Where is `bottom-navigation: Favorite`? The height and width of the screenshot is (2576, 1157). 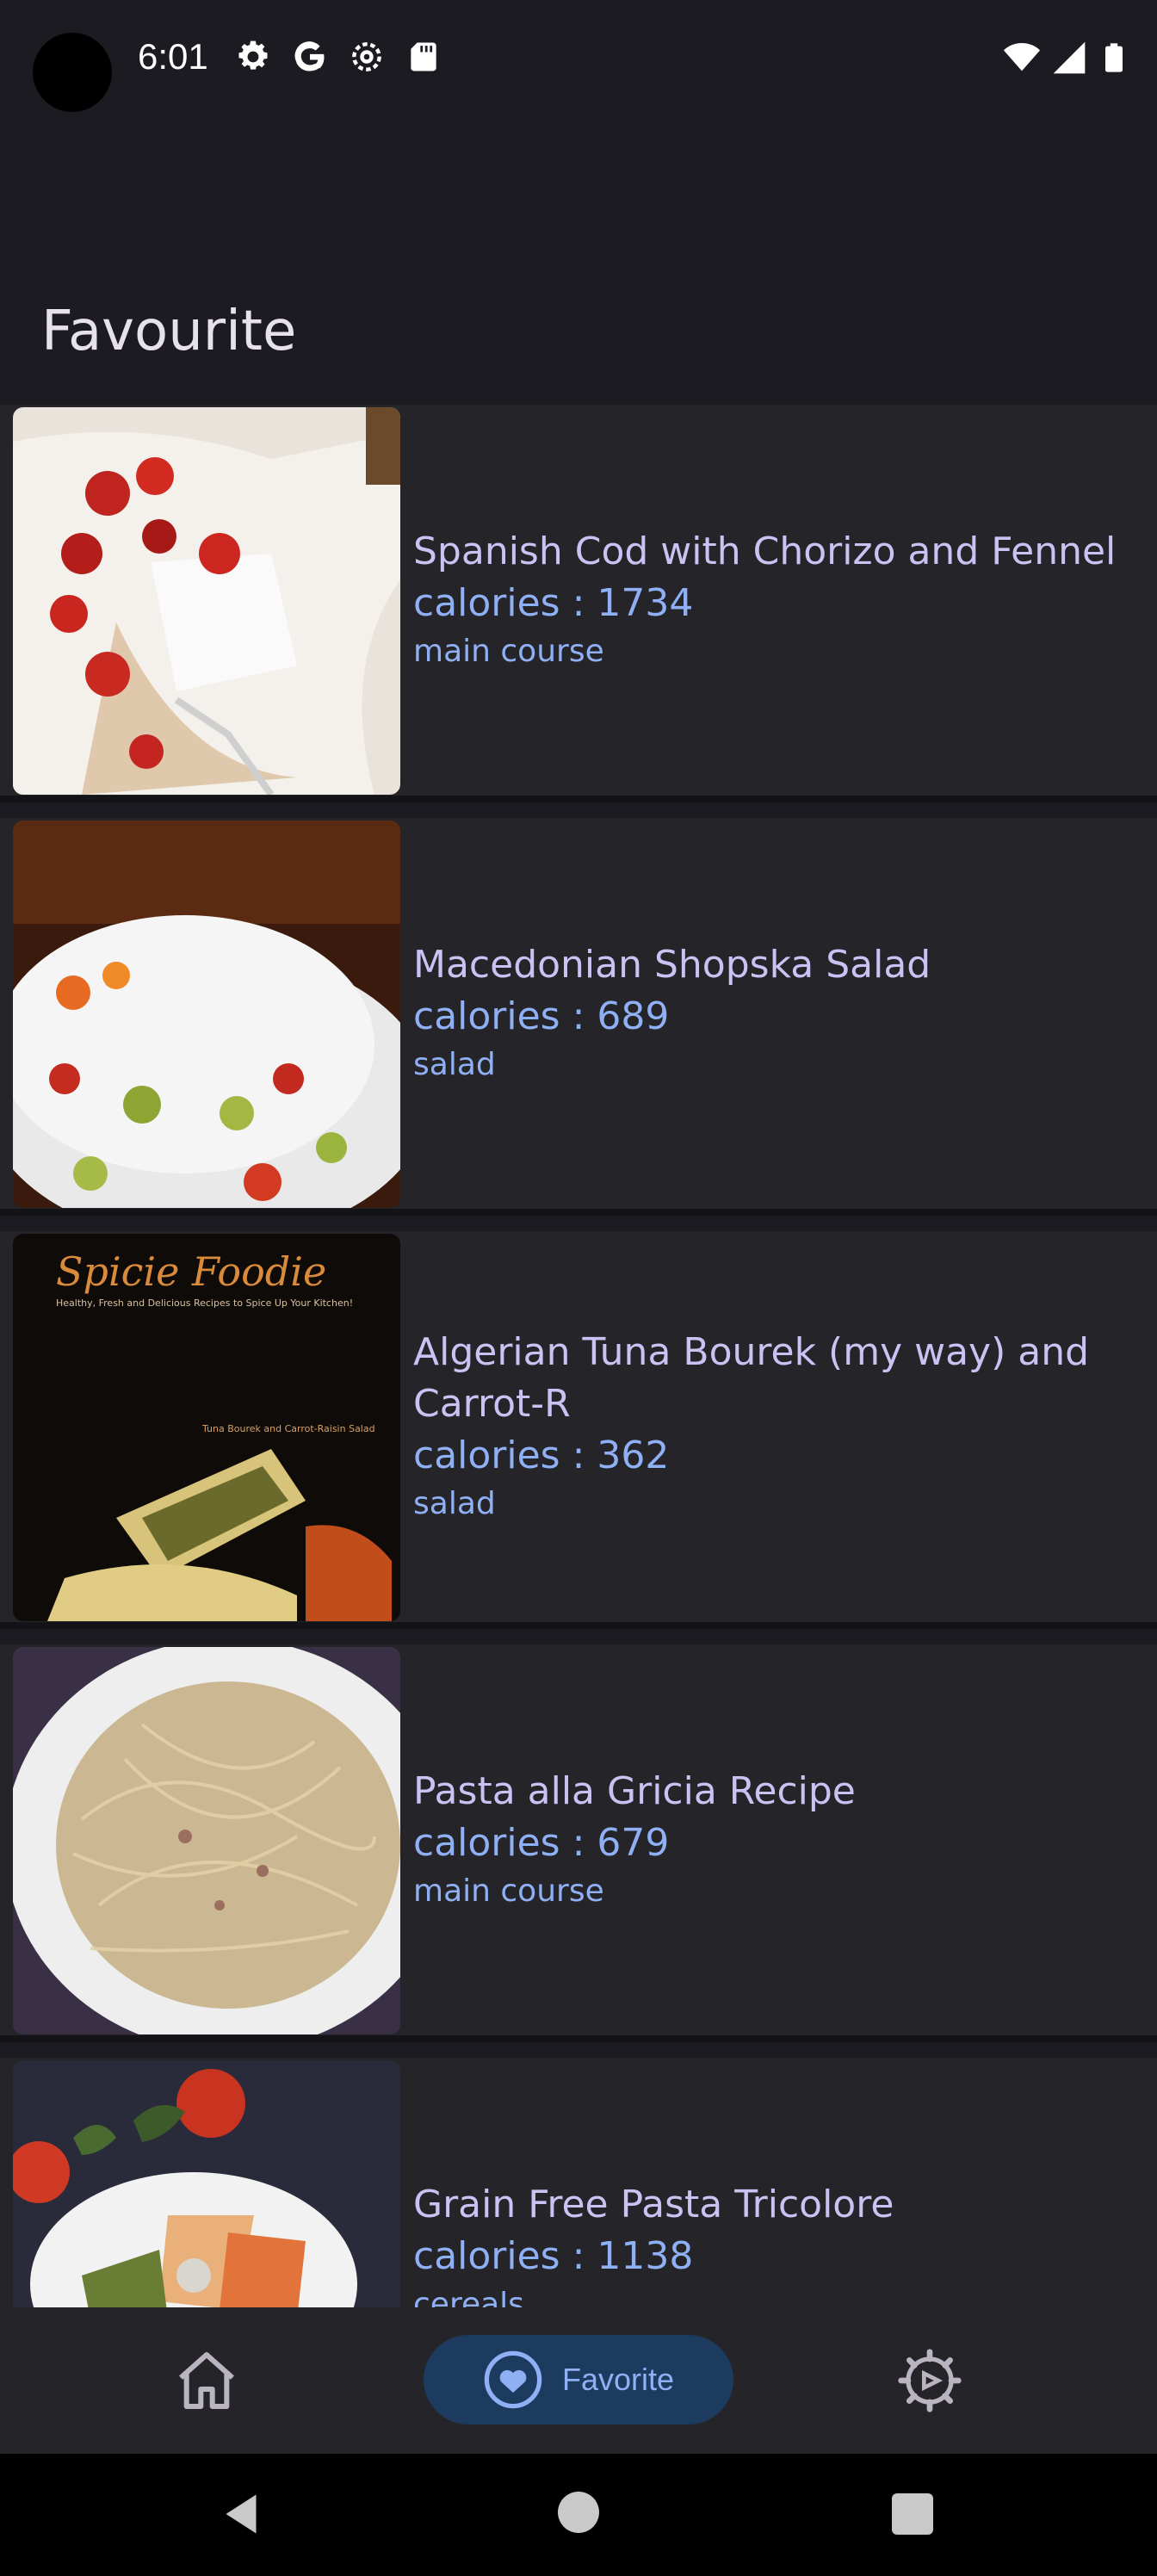 bottom-navigation: Favorite is located at coordinates (579, 2380).